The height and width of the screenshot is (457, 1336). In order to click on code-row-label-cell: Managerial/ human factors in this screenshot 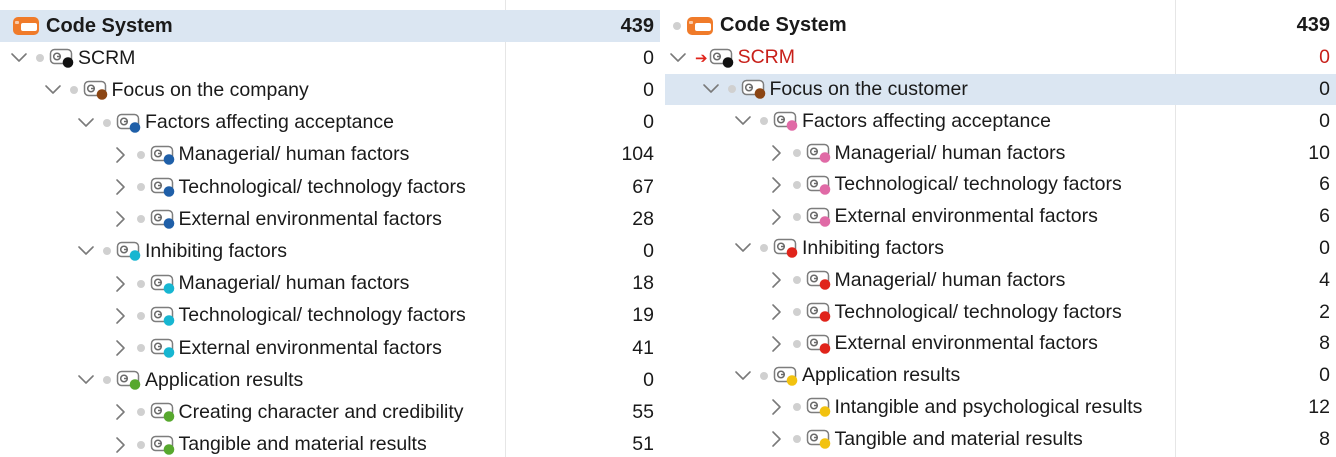, I will do `click(916, 280)`.